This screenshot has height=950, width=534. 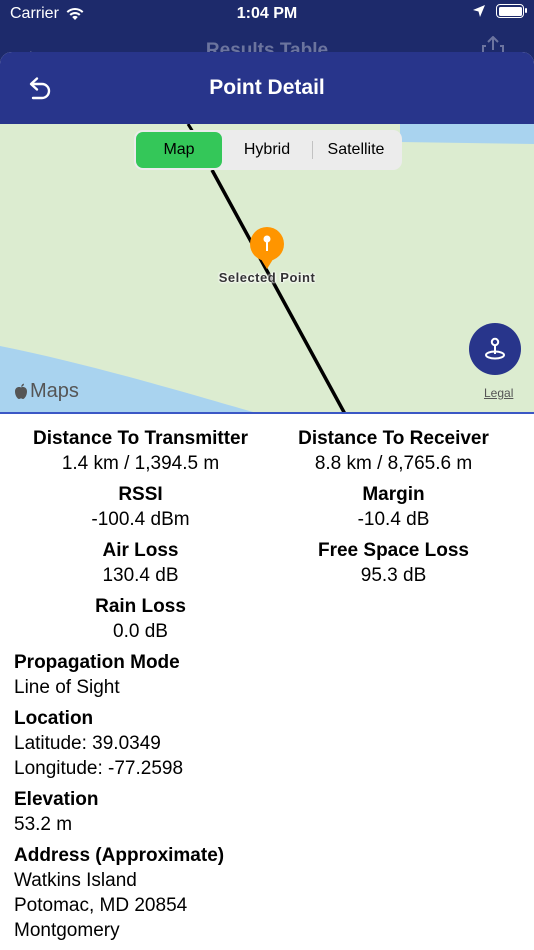 I want to click on elevation-value: 53.2 m, so click(x=43, y=824).